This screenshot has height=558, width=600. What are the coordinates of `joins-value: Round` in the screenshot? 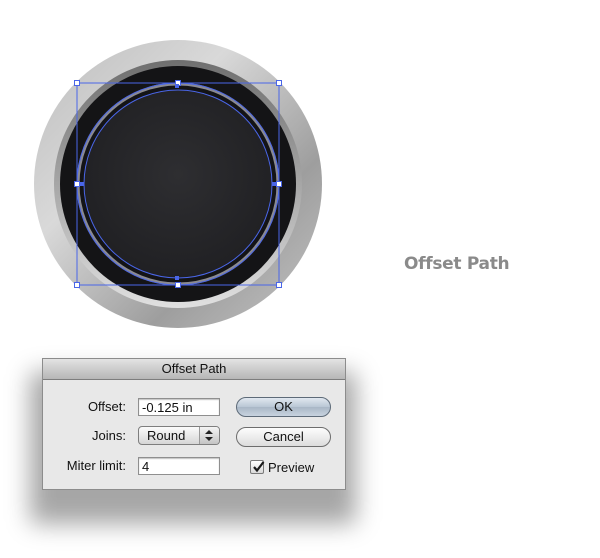 It's located at (166, 435).